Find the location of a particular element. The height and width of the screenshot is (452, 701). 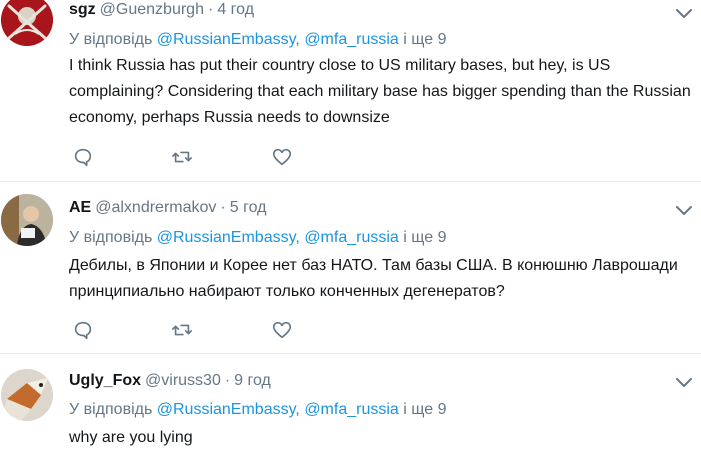

username: @Guenzburgh is located at coordinates (152, 9).